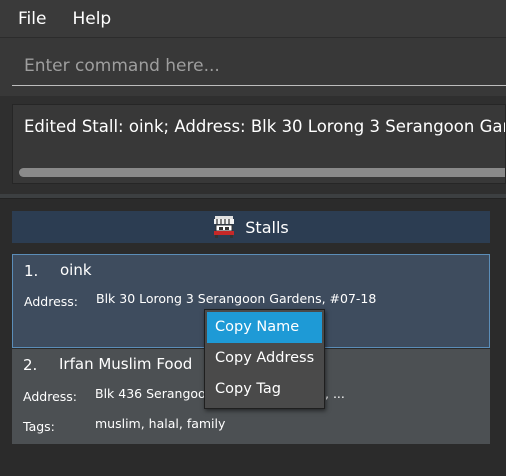  I want to click on stall-title-row: 1. oink, so click(58, 270).